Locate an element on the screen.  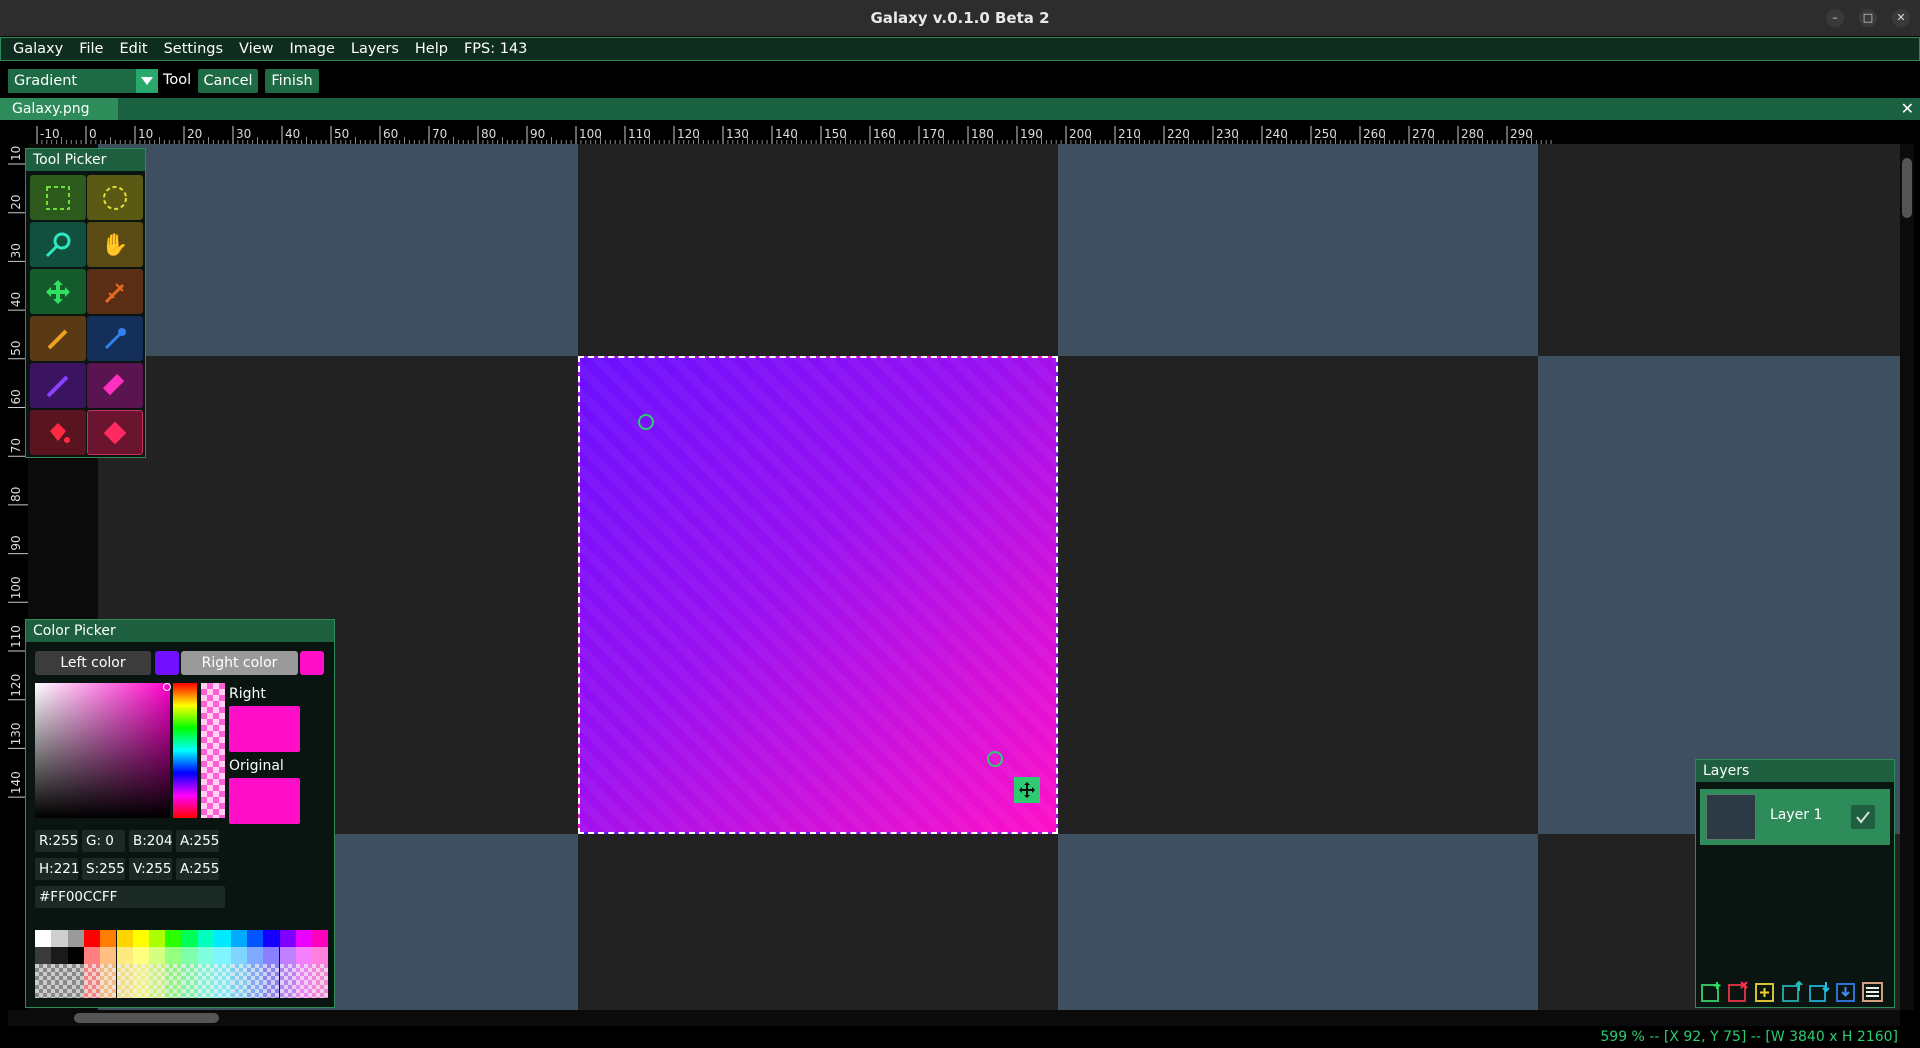
magic-wand-tool is located at coordinates (58, 244).